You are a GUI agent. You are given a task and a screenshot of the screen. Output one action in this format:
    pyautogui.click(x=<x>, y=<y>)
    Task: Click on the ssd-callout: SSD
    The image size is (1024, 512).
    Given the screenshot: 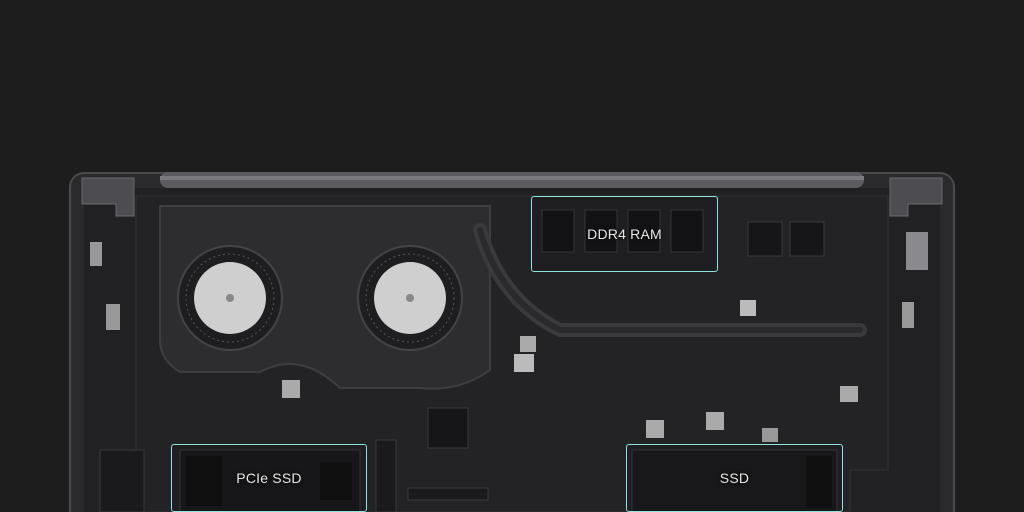 What is the action you would take?
    pyautogui.click(x=734, y=478)
    